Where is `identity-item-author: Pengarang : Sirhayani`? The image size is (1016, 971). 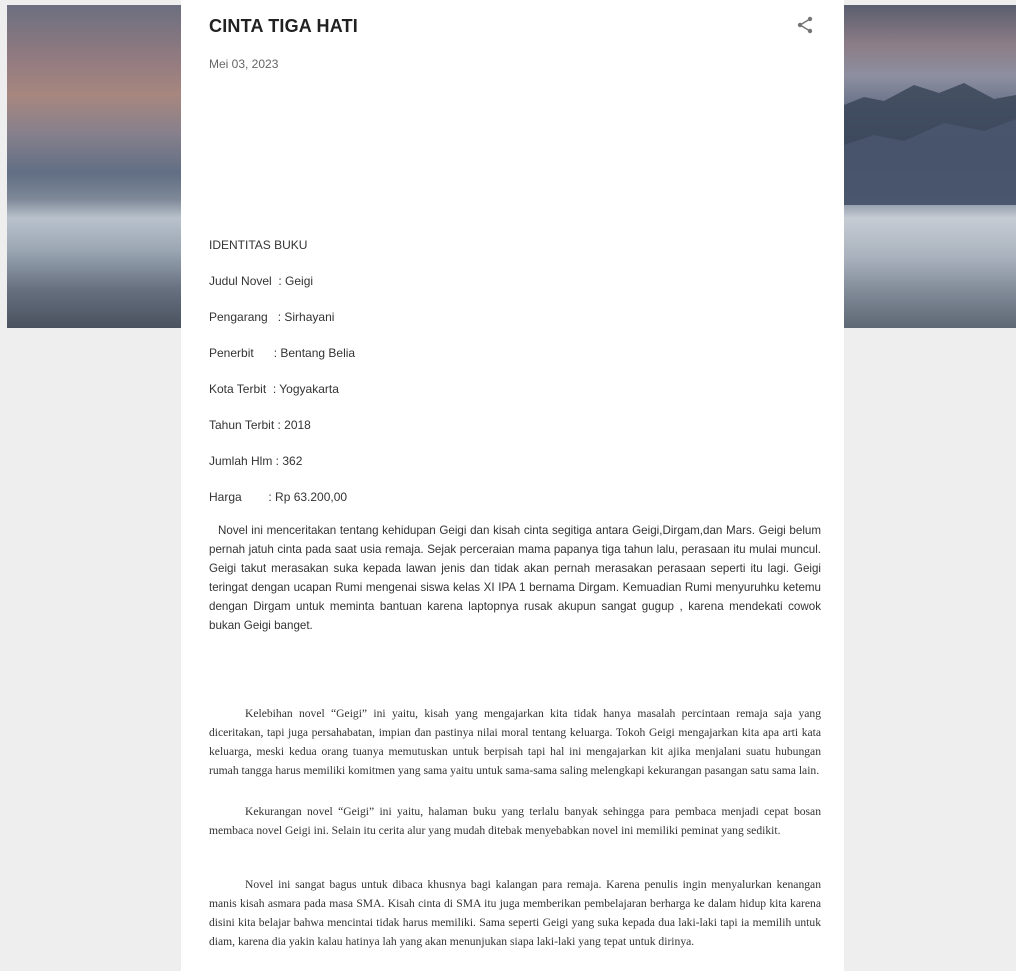
identity-item-author: Pengarang : Sirhayani is located at coordinates (272, 317).